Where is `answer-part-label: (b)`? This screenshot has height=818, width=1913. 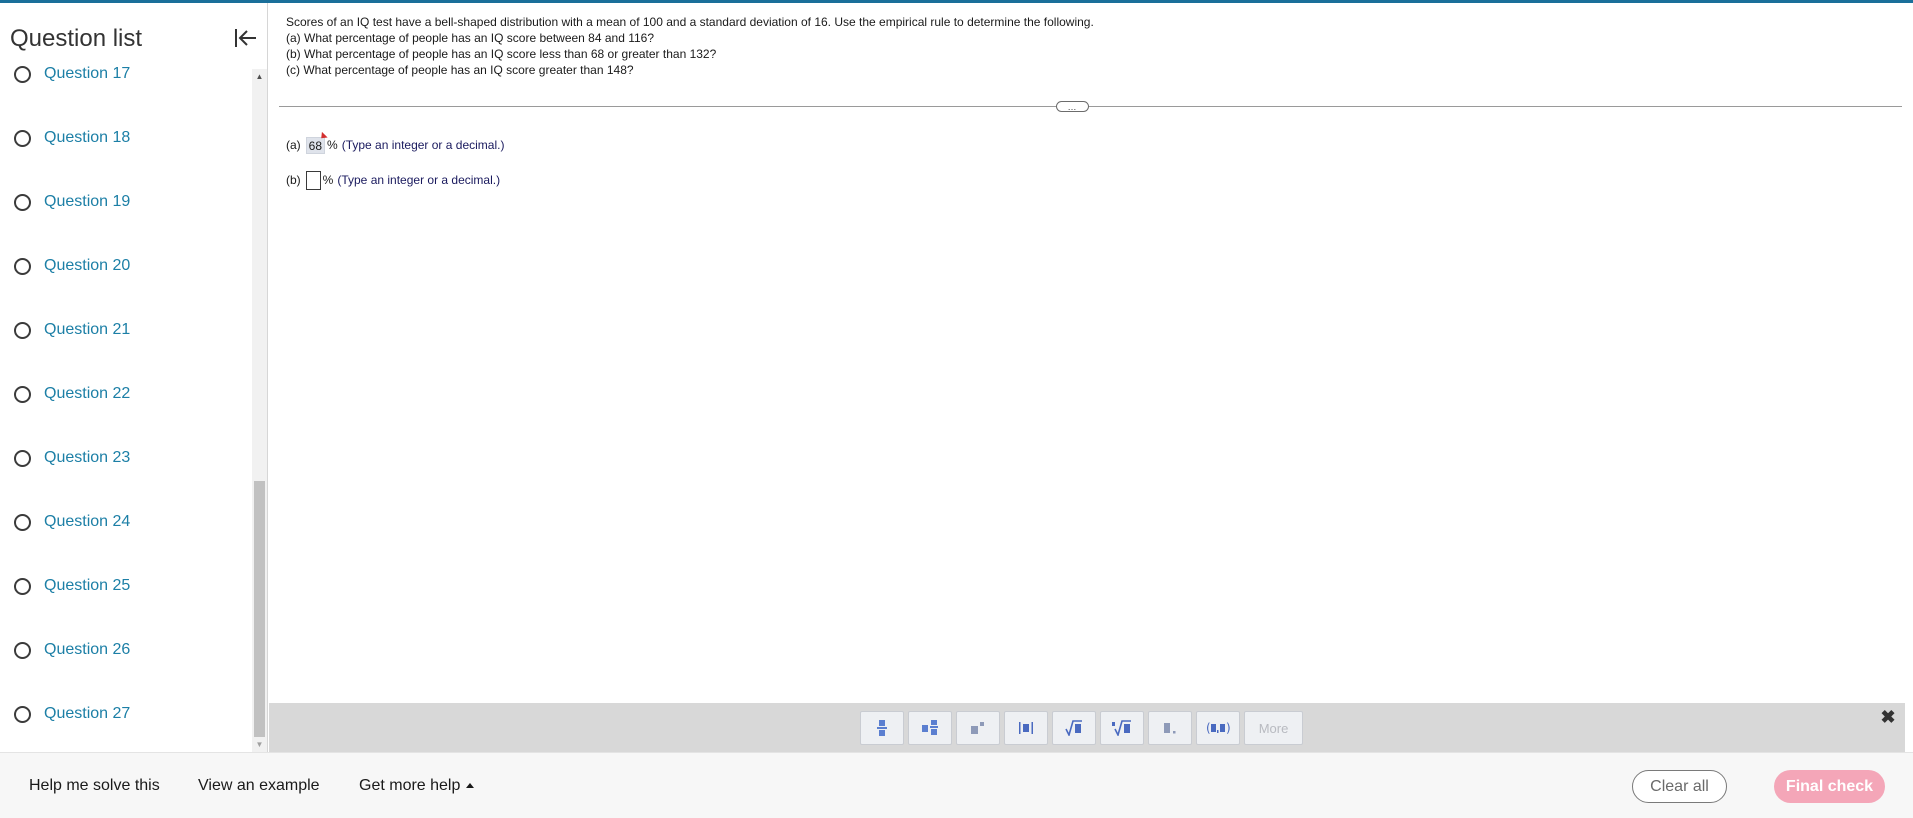 answer-part-label: (b) is located at coordinates (293, 180).